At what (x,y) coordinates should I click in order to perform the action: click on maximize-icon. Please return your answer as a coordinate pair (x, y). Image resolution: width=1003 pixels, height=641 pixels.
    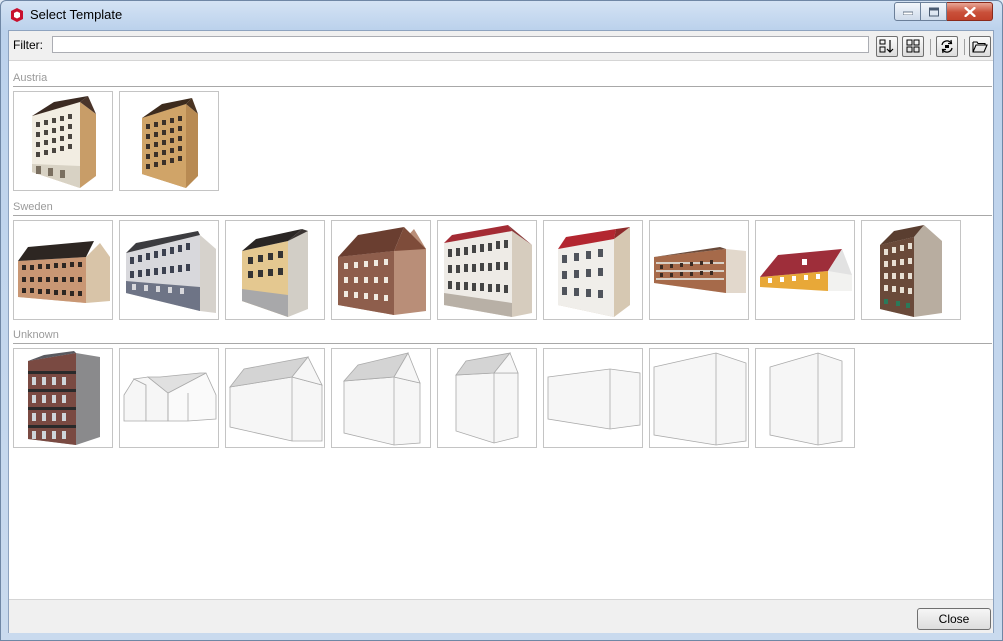
    Looking at the image, I should click on (933, 11).